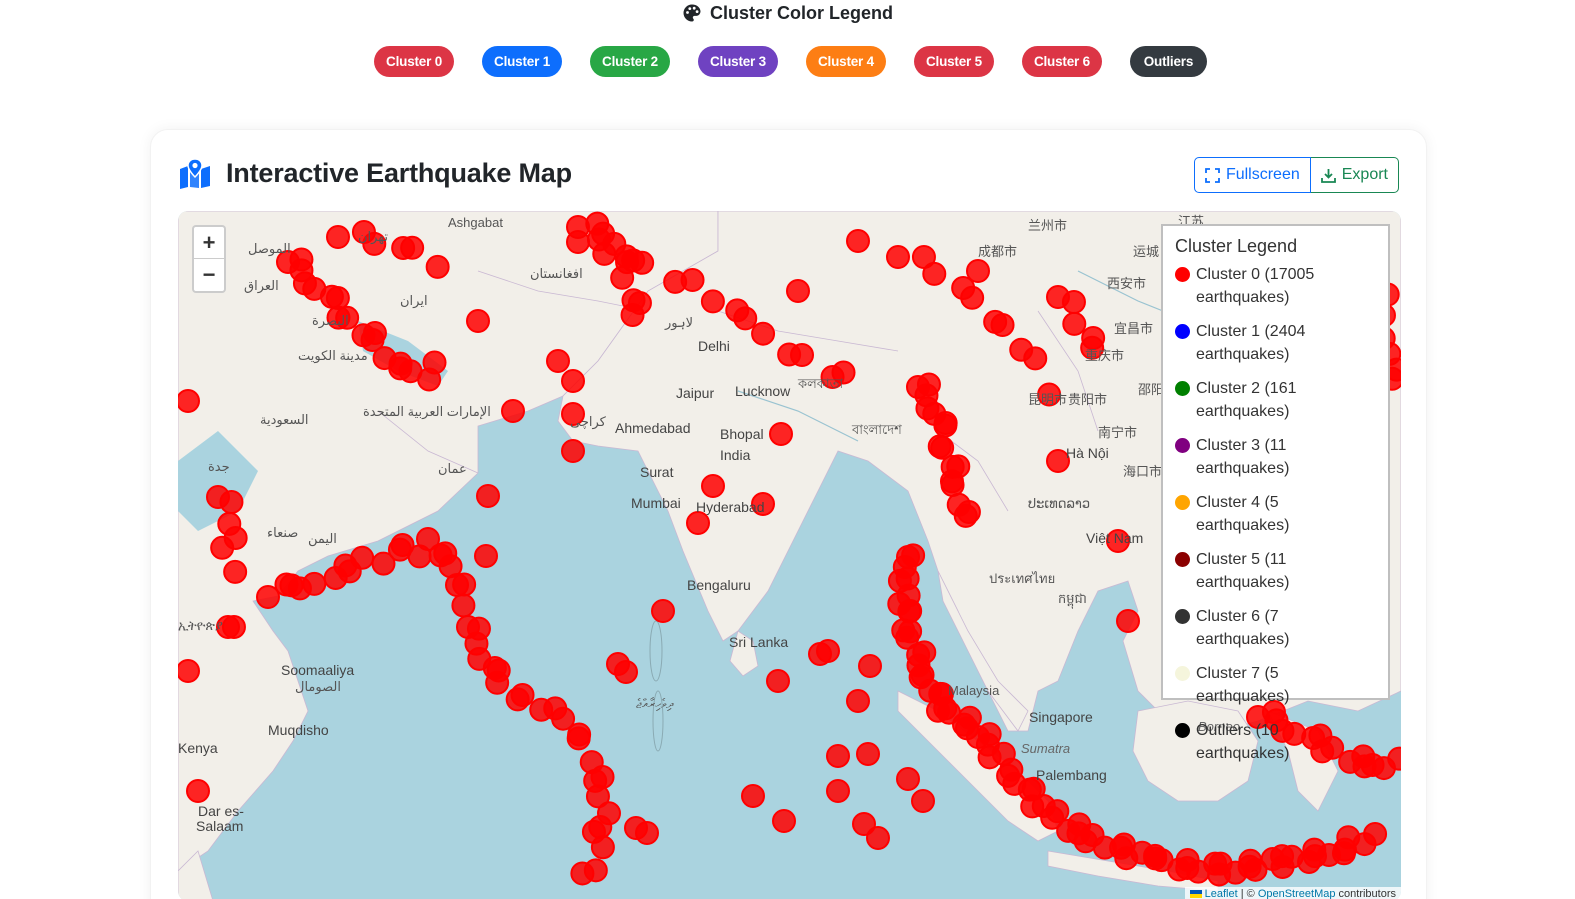 The height and width of the screenshot is (899, 1575). I want to click on label-sanaa: صنعاء, so click(283, 532).